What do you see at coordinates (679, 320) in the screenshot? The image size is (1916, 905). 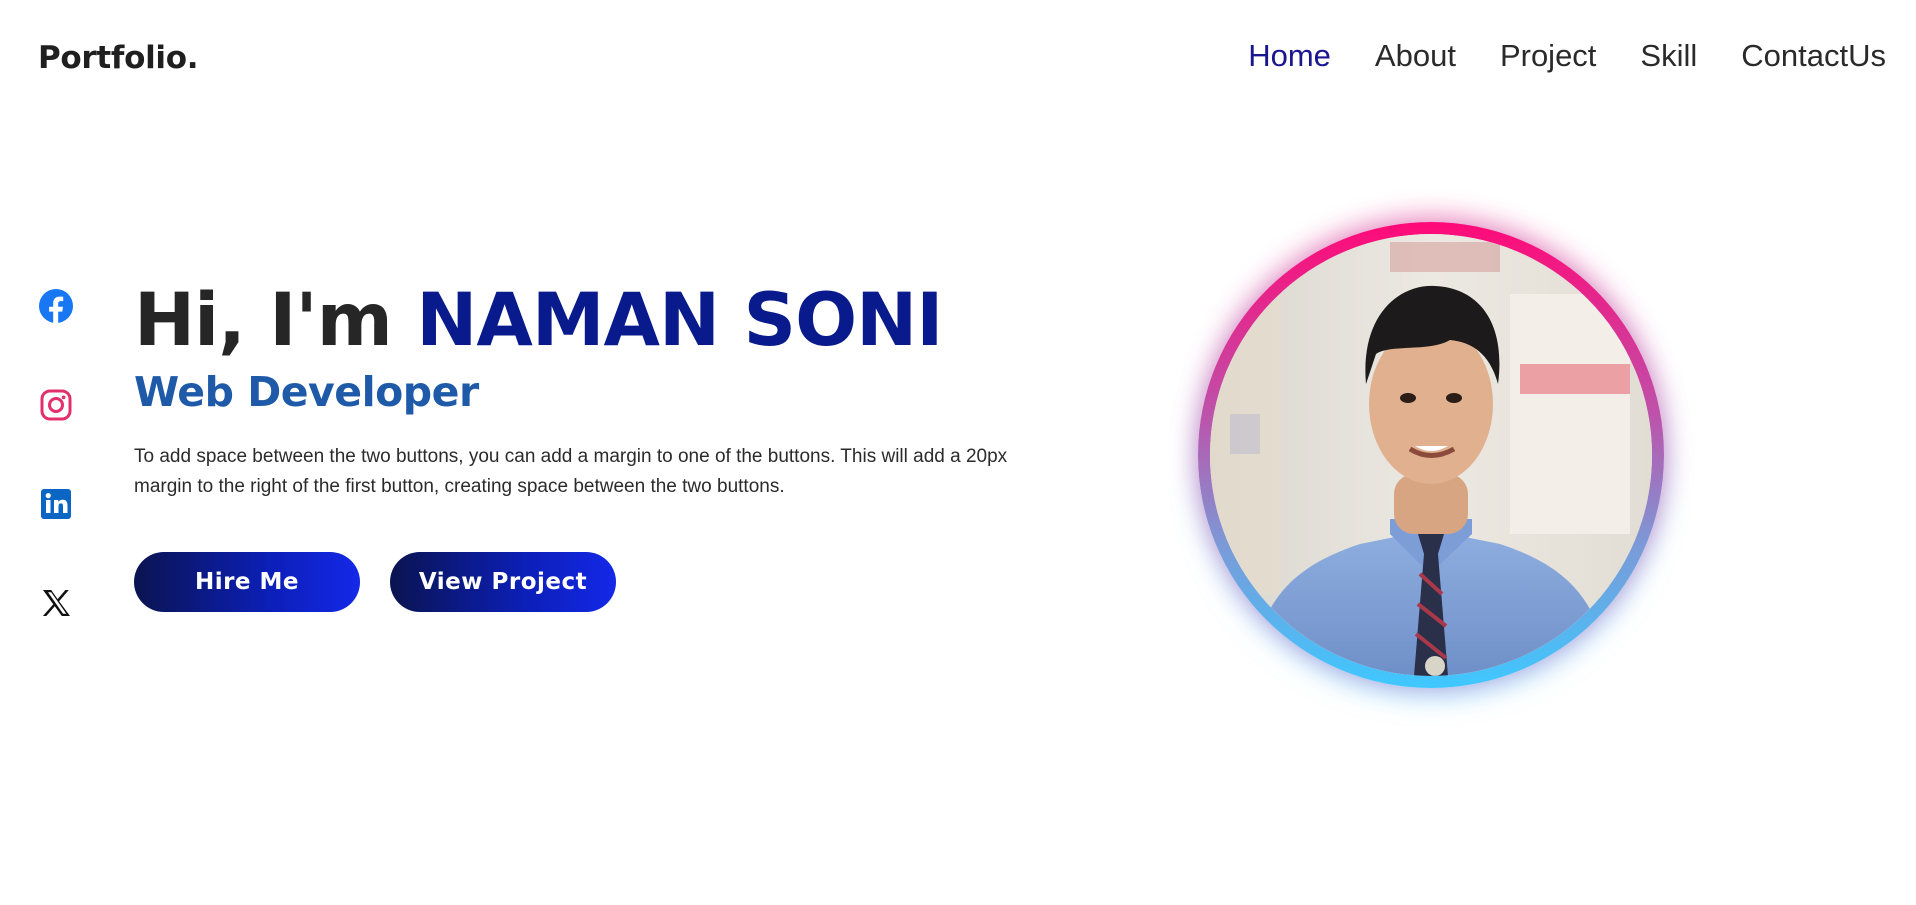 I see `hero-name: NAMAN SONI` at bounding box center [679, 320].